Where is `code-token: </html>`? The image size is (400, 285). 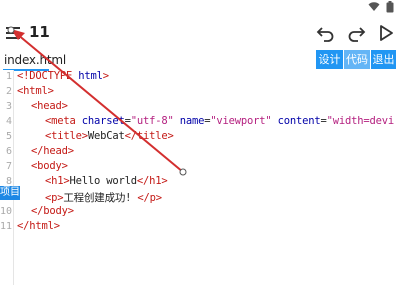
code-token: </html> is located at coordinates (38, 226).